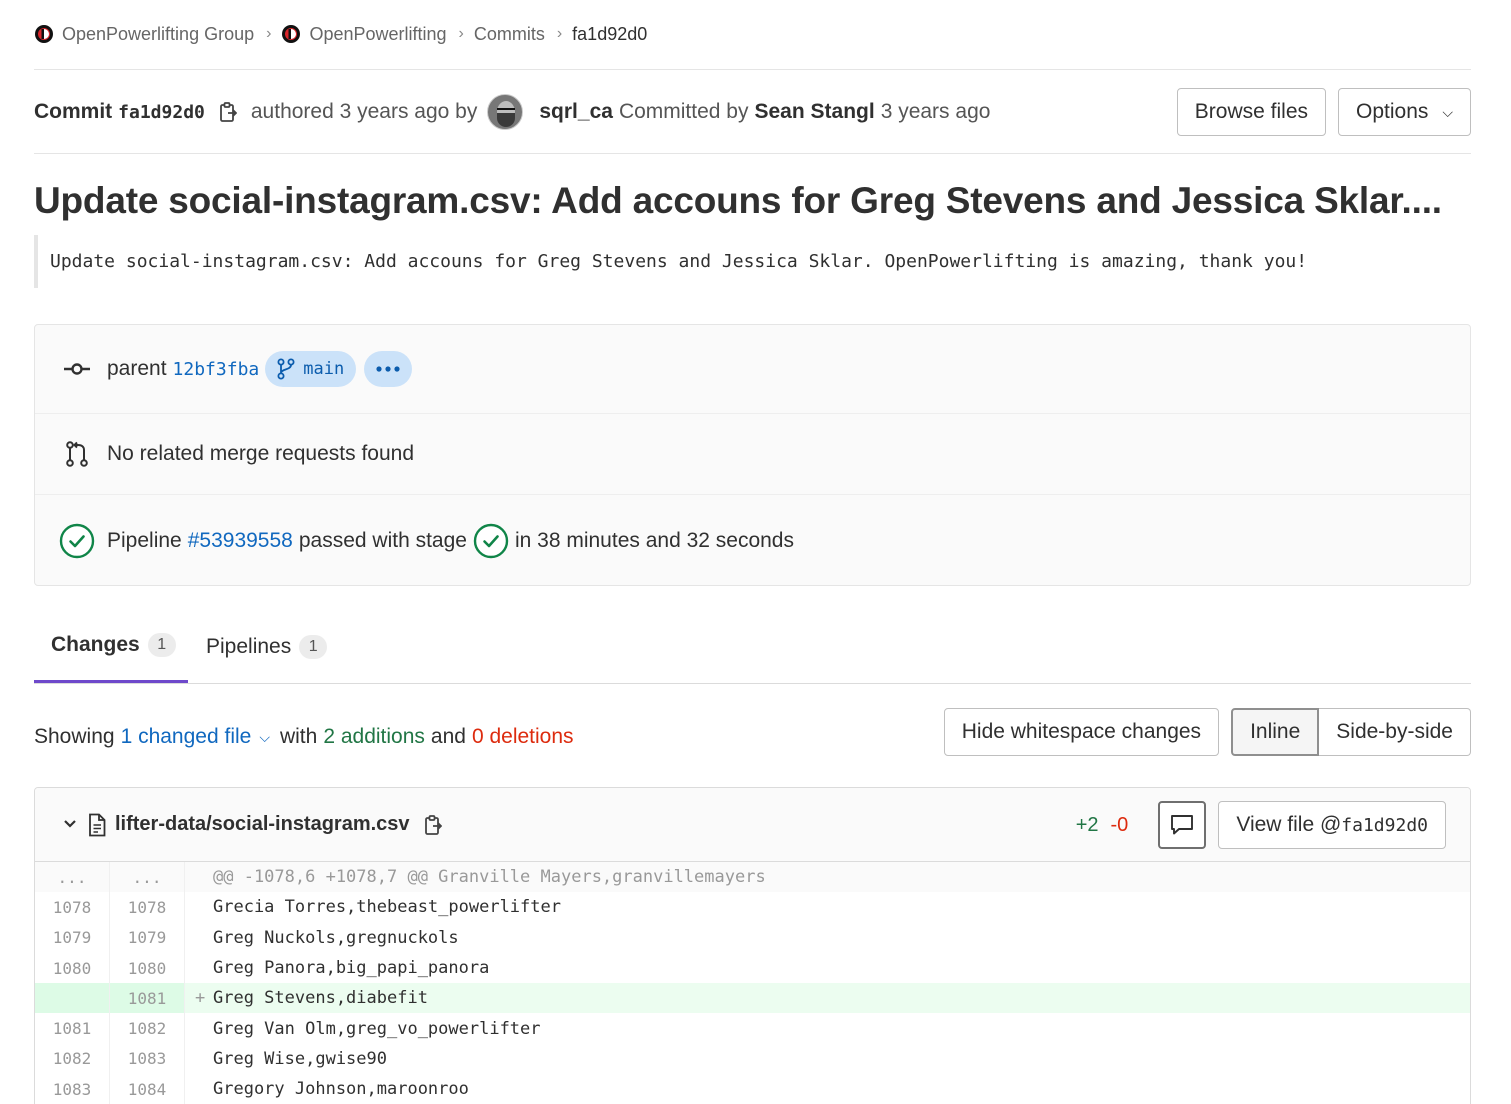 Image resolution: width=1511 pixels, height=1104 pixels. Describe the element at coordinates (576, 112) in the screenshot. I see `author-name: sqrl_ca` at that location.